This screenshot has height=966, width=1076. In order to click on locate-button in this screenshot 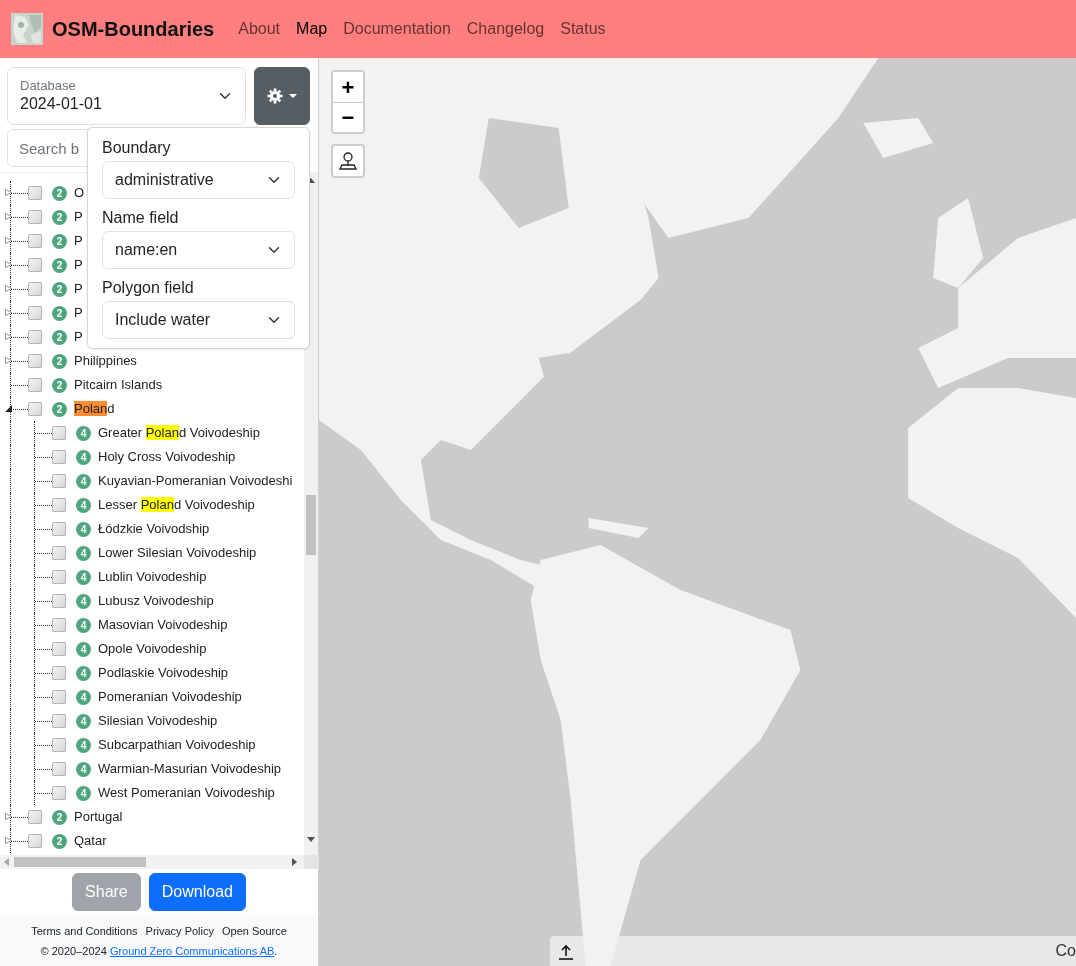, I will do `click(348, 161)`.